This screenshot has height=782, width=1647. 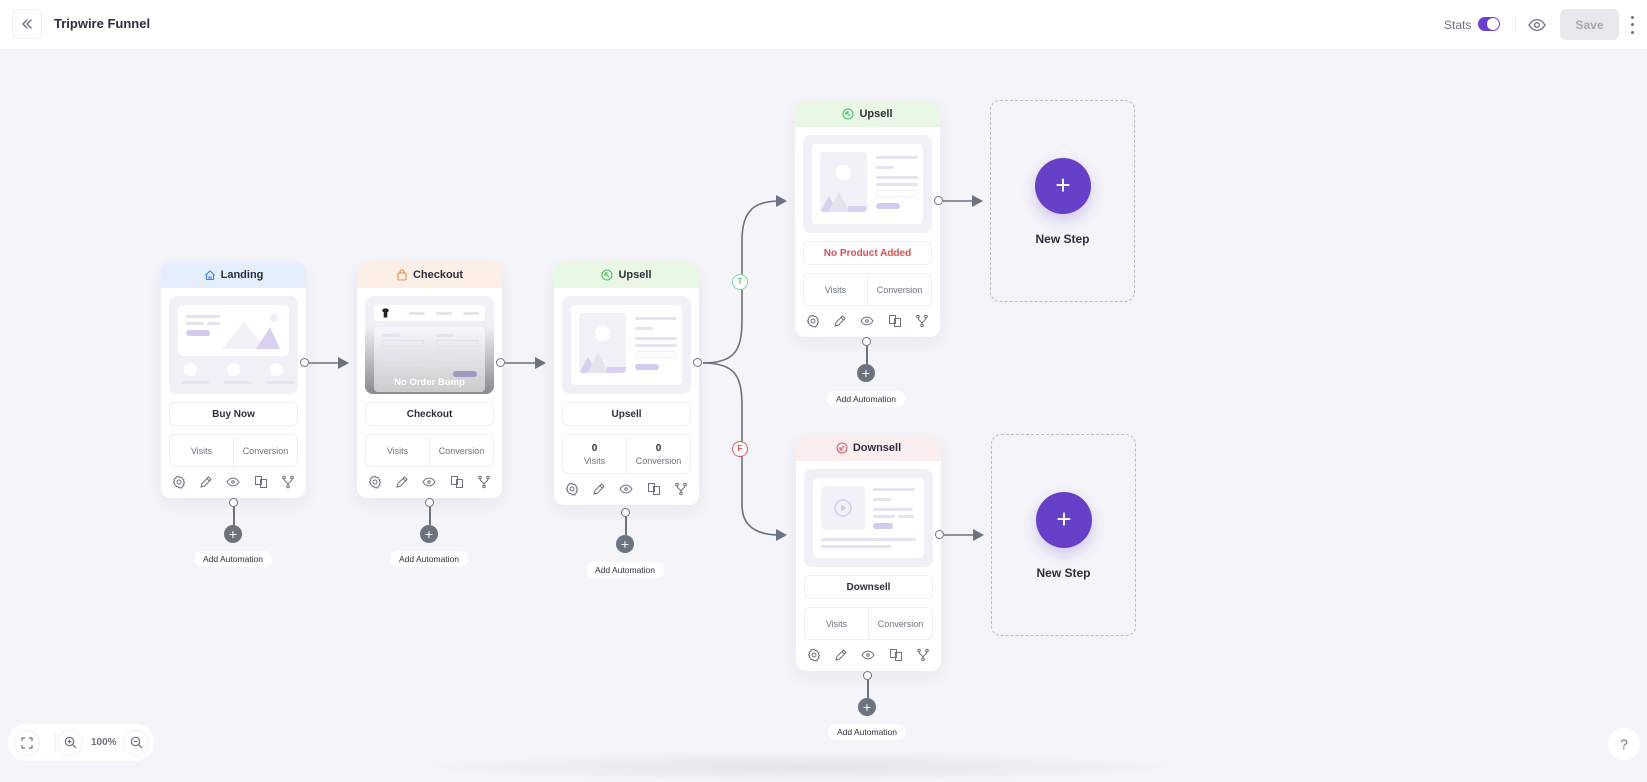 I want to click on step-type-label: Upsell, so click(x=635, y=275).